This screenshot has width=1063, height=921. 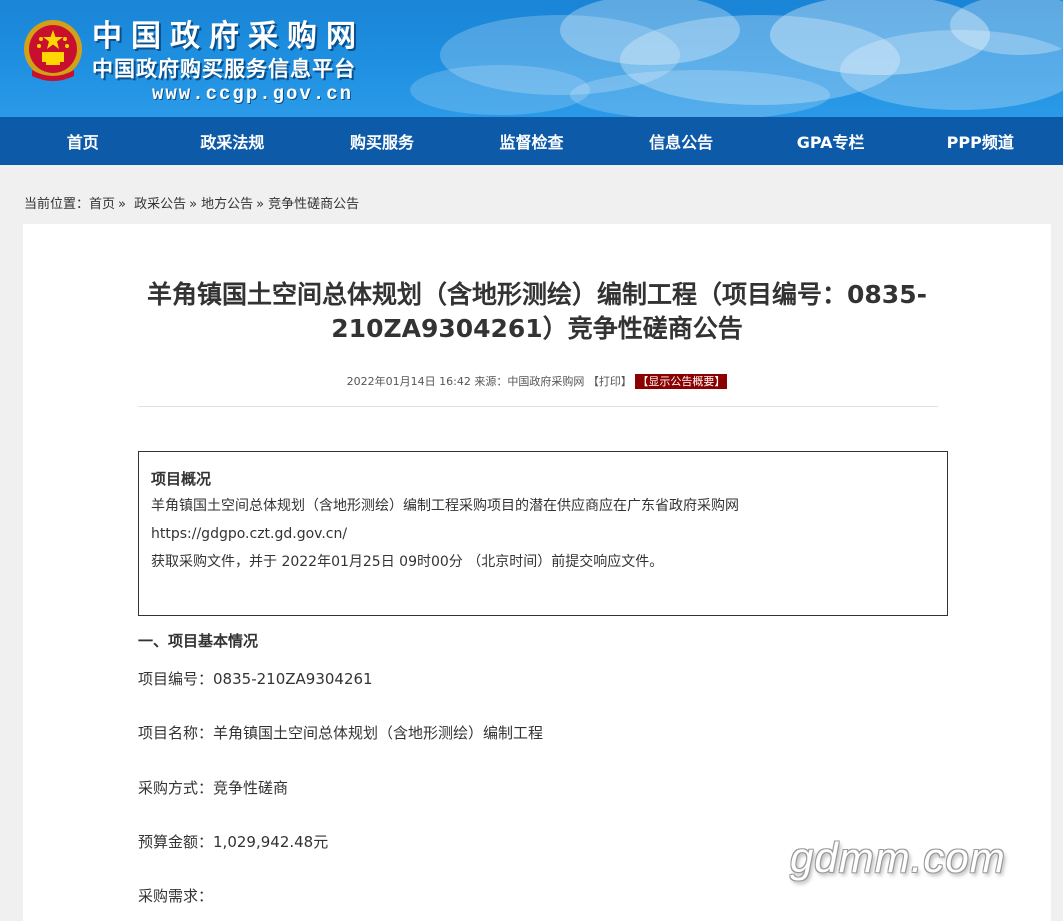 I want to click on project-name-value: 羊角镇国土空间总体规划（含地形测绘）编制工程, so click(x=378, y=733).